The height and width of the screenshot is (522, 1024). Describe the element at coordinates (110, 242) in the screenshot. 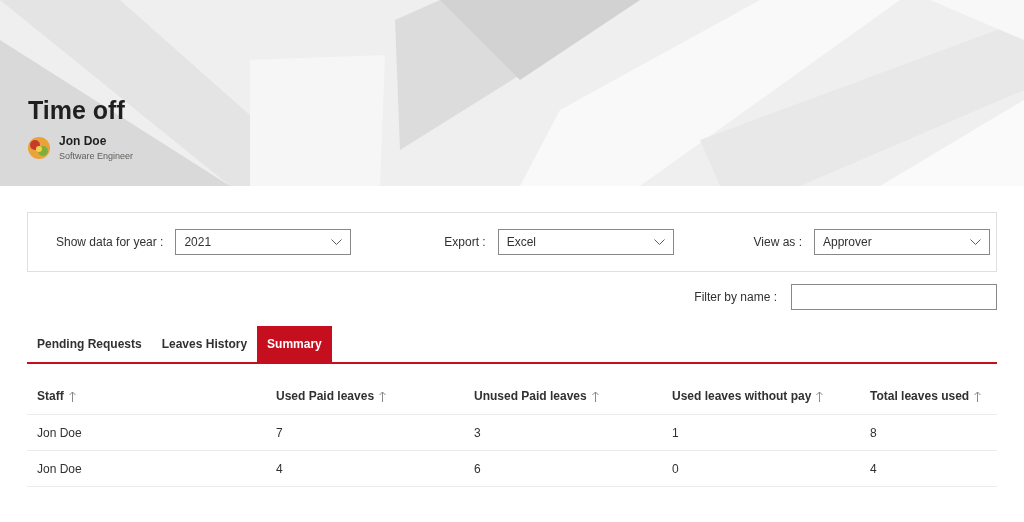

I see `filter-label: Show data for year :` at that location.